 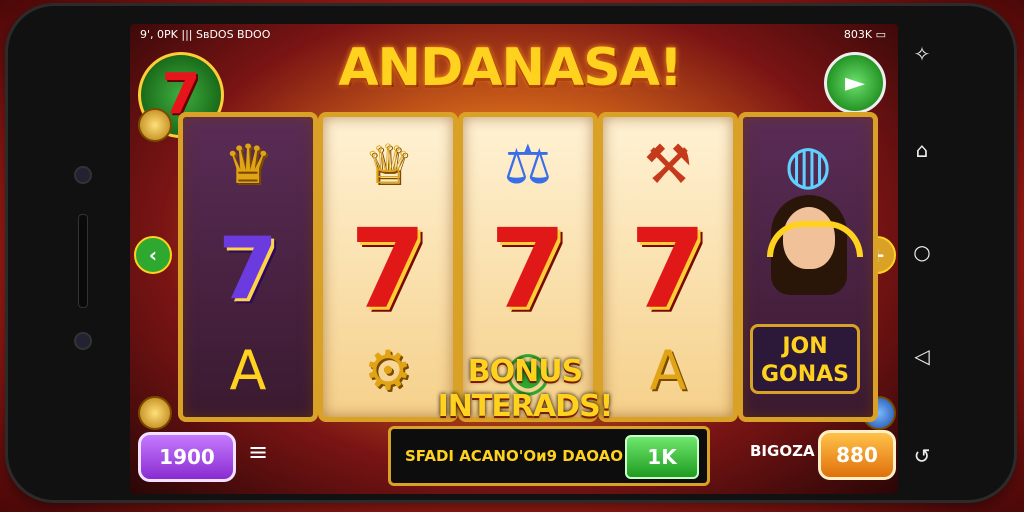 I want to click on back-icon: ◁, so click(x=922, y=356).